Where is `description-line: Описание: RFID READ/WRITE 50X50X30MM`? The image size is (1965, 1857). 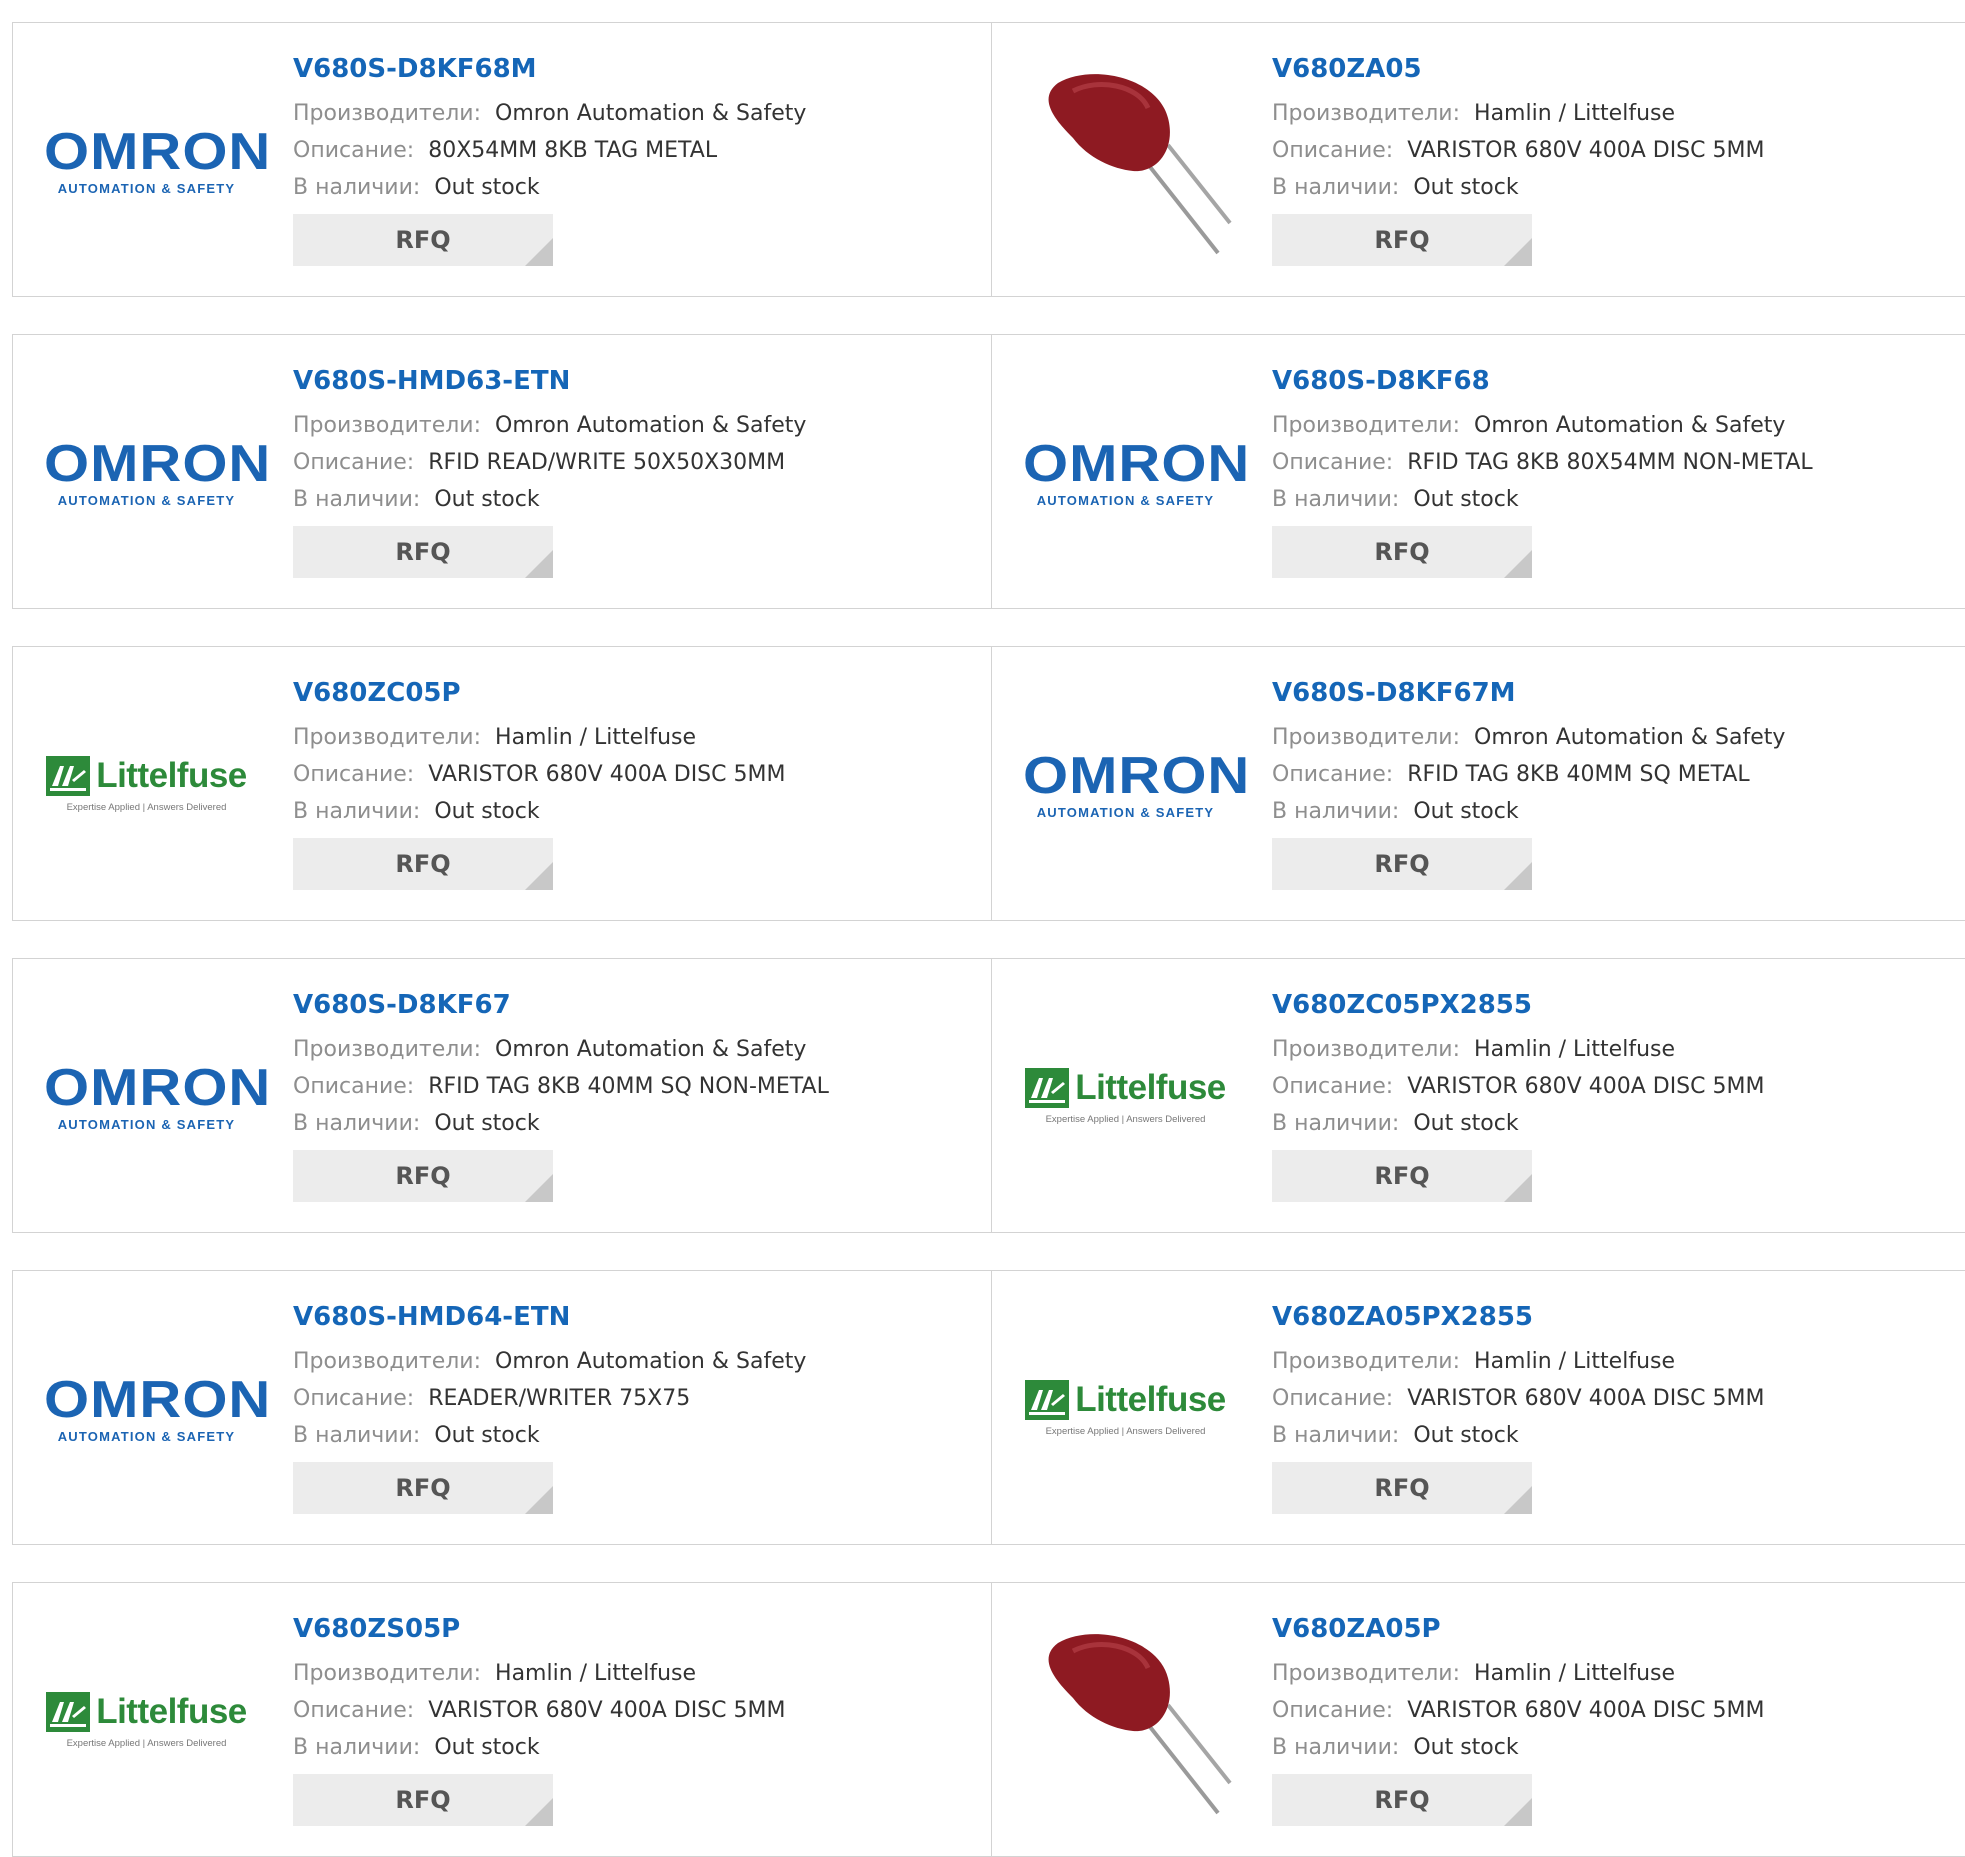 description-line: Описание: RFID READ/WRITE 50X50X30MM is located at coordinates (632, 462).